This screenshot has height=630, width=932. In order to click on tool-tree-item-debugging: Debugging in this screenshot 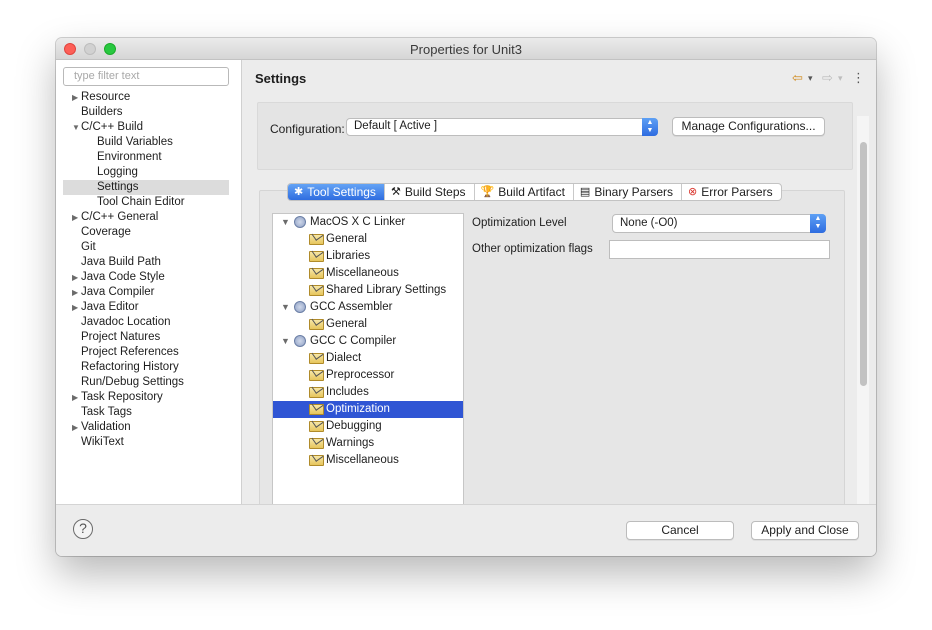, I will do `click(368, 426)`.